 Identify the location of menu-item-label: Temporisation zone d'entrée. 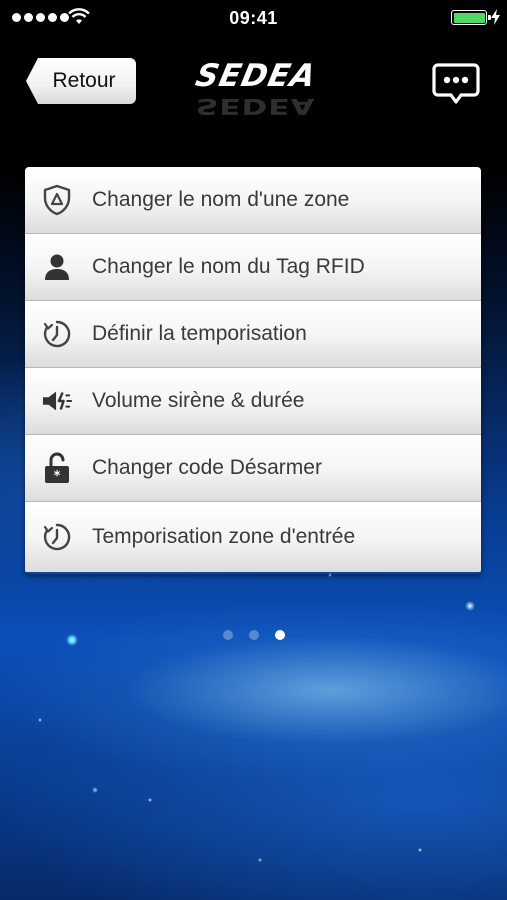
(224, 536).